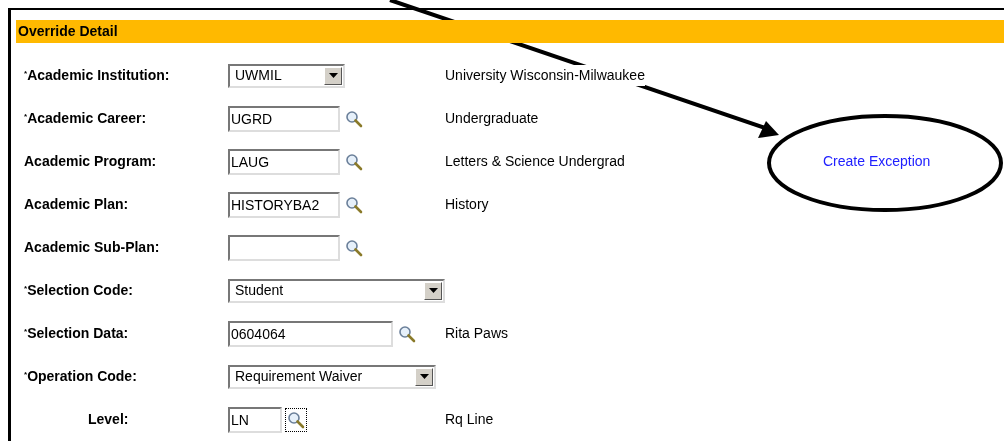 The image size is (1004, 441). I want to click on field-label: $^{*}$Academic Career:, so click(85, 118).